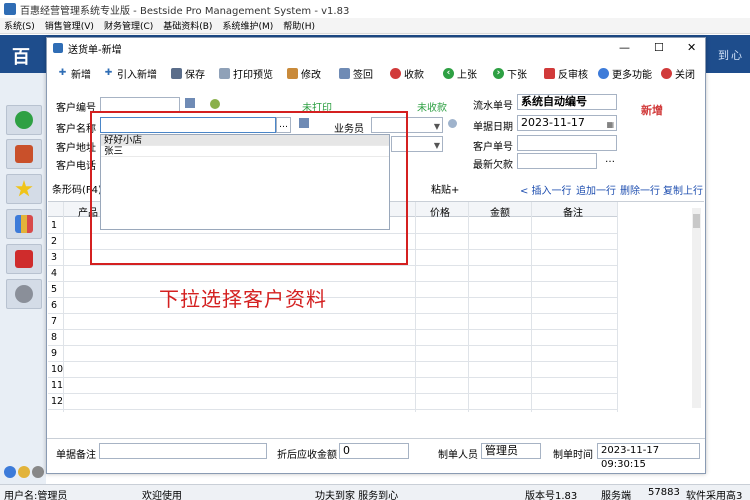 The image size is (750, 500). What do you see at coordinates (696, 221) in the screenshot?
I see `scroll-thumb` at bounding box center [696, 221].